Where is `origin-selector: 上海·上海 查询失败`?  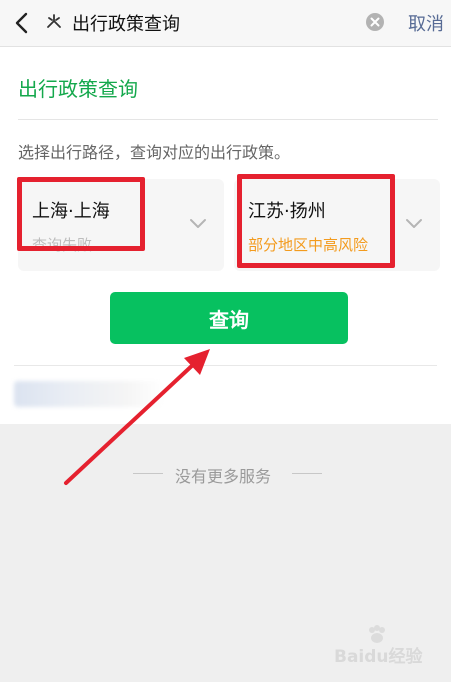
origin-selector: 上海·上海 查询失败 is located at coordinates (121, 225).